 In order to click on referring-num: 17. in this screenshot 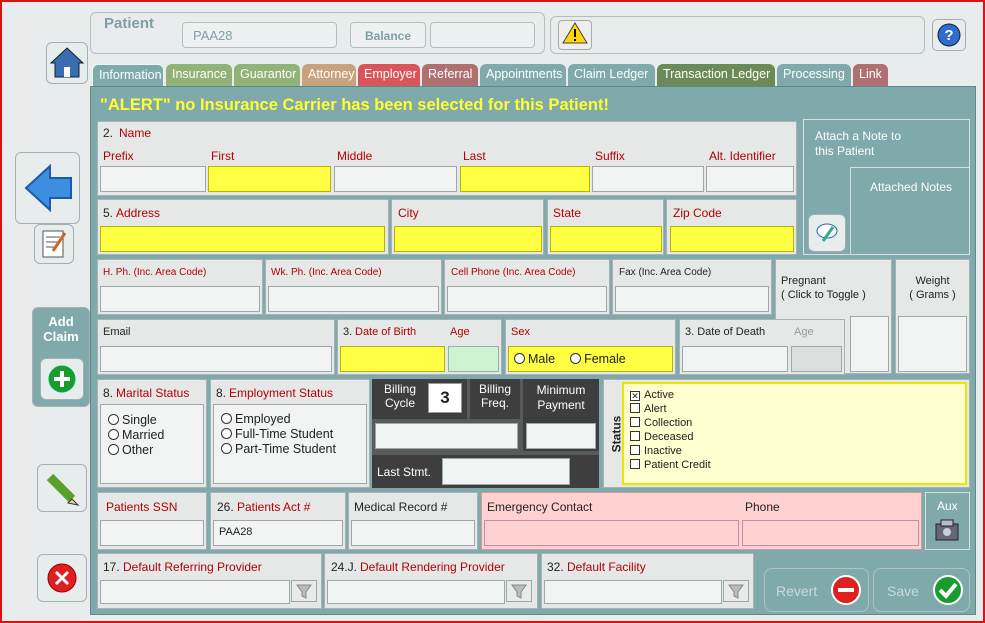, I will do `click(111, 567)`.